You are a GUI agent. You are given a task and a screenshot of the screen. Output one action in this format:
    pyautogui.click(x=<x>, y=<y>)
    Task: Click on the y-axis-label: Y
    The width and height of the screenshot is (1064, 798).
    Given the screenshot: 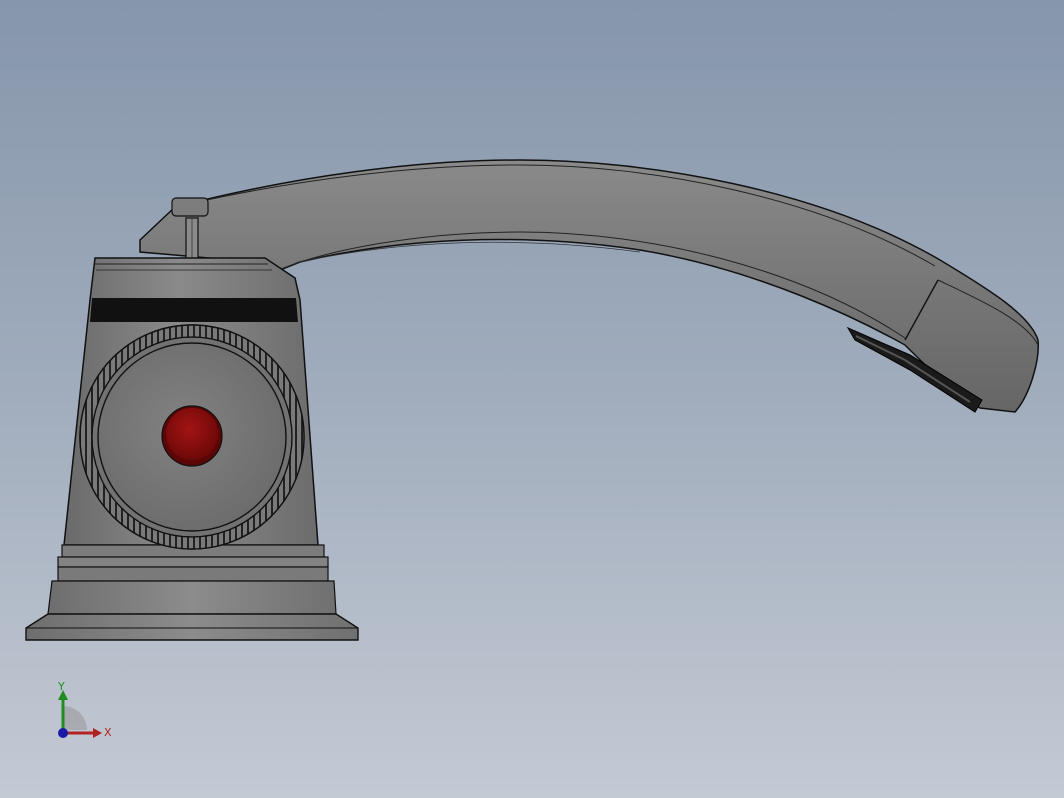 What is the action you would take?
    pyautogui.click(x=61, y=686)
    